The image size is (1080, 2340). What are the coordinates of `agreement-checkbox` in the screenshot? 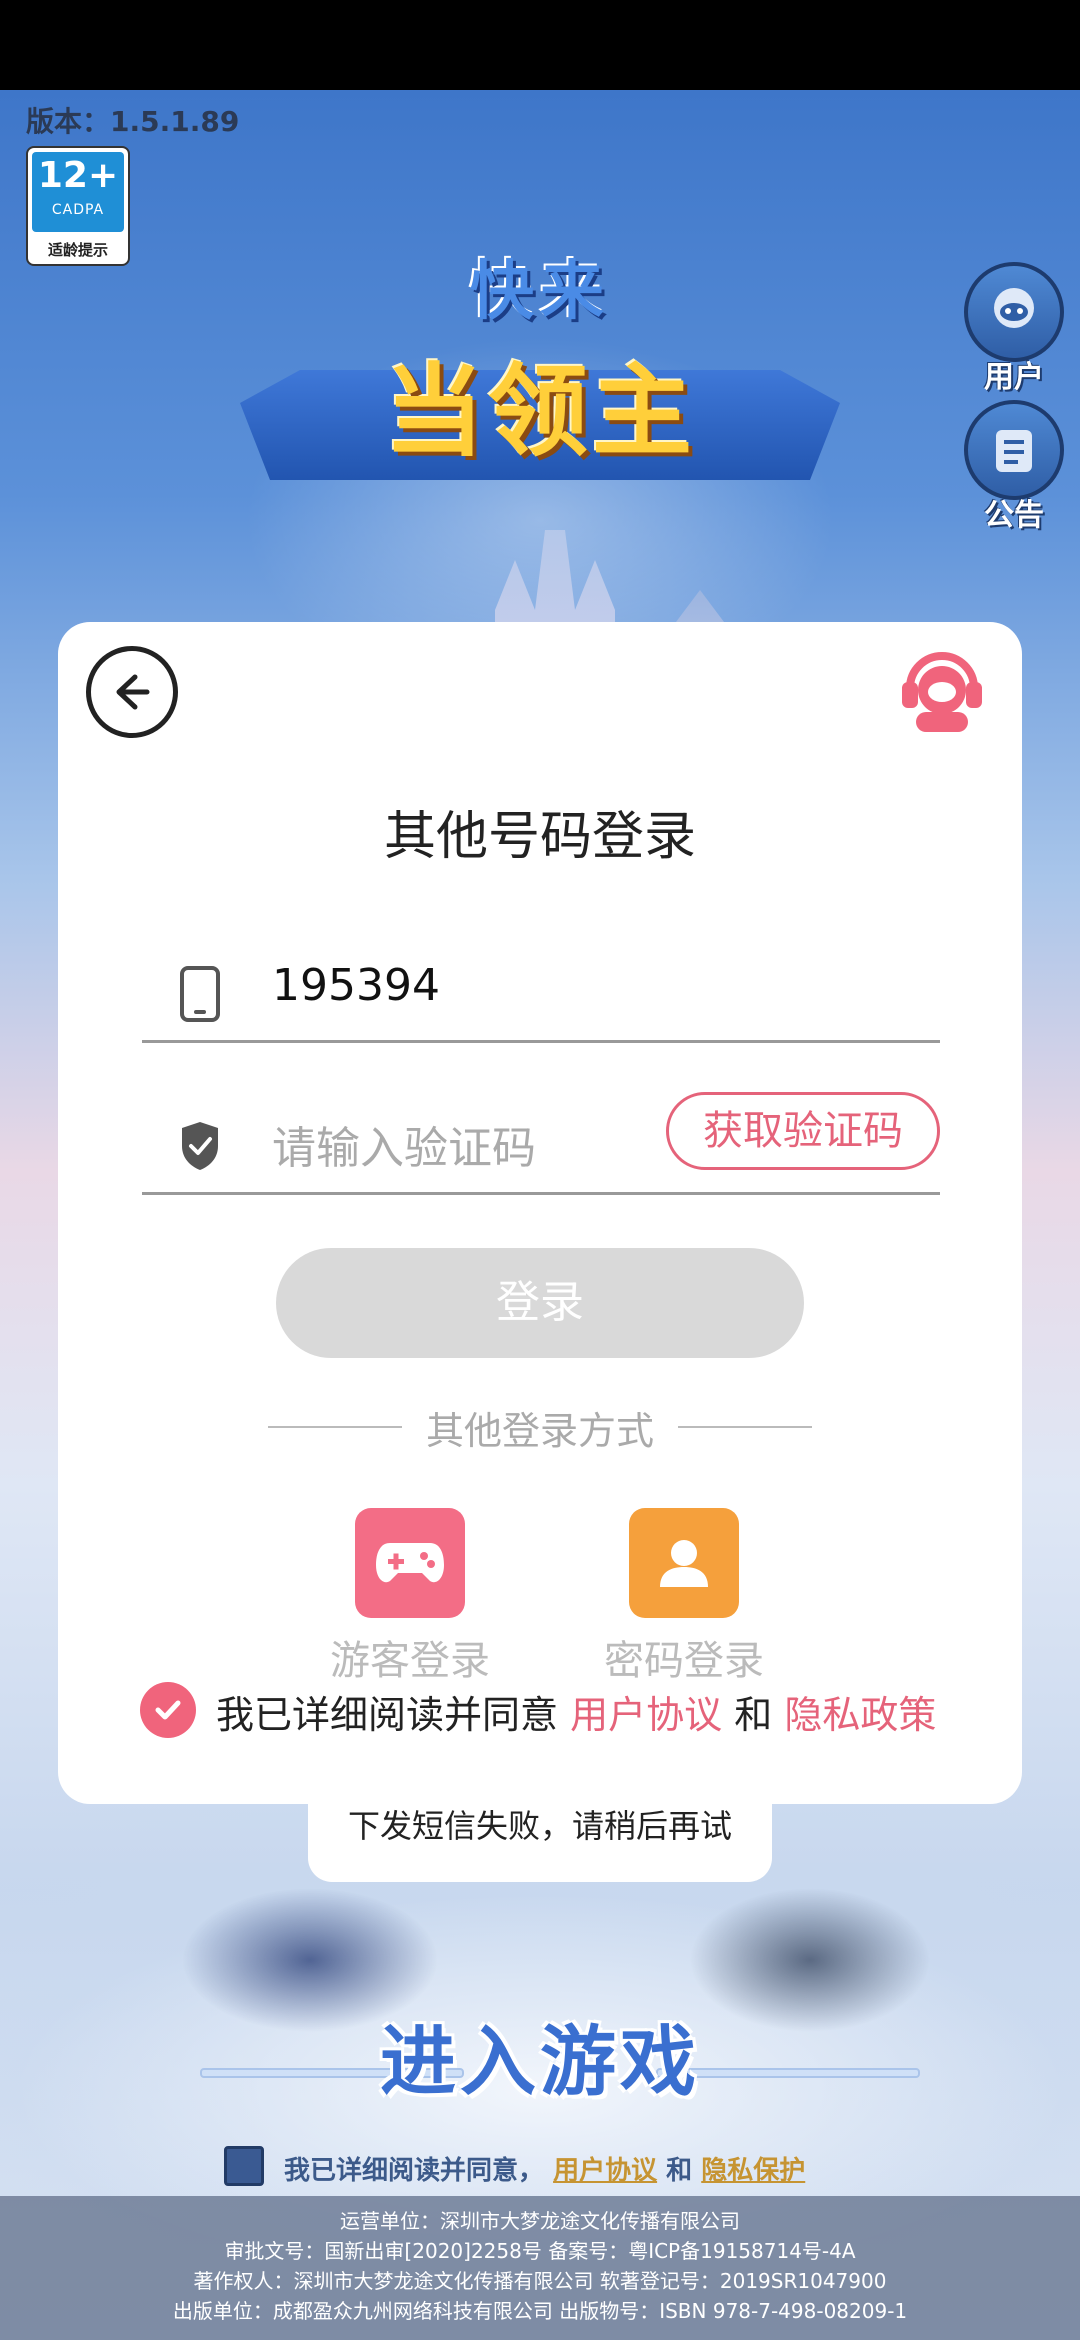 It's located at (168, 1710).